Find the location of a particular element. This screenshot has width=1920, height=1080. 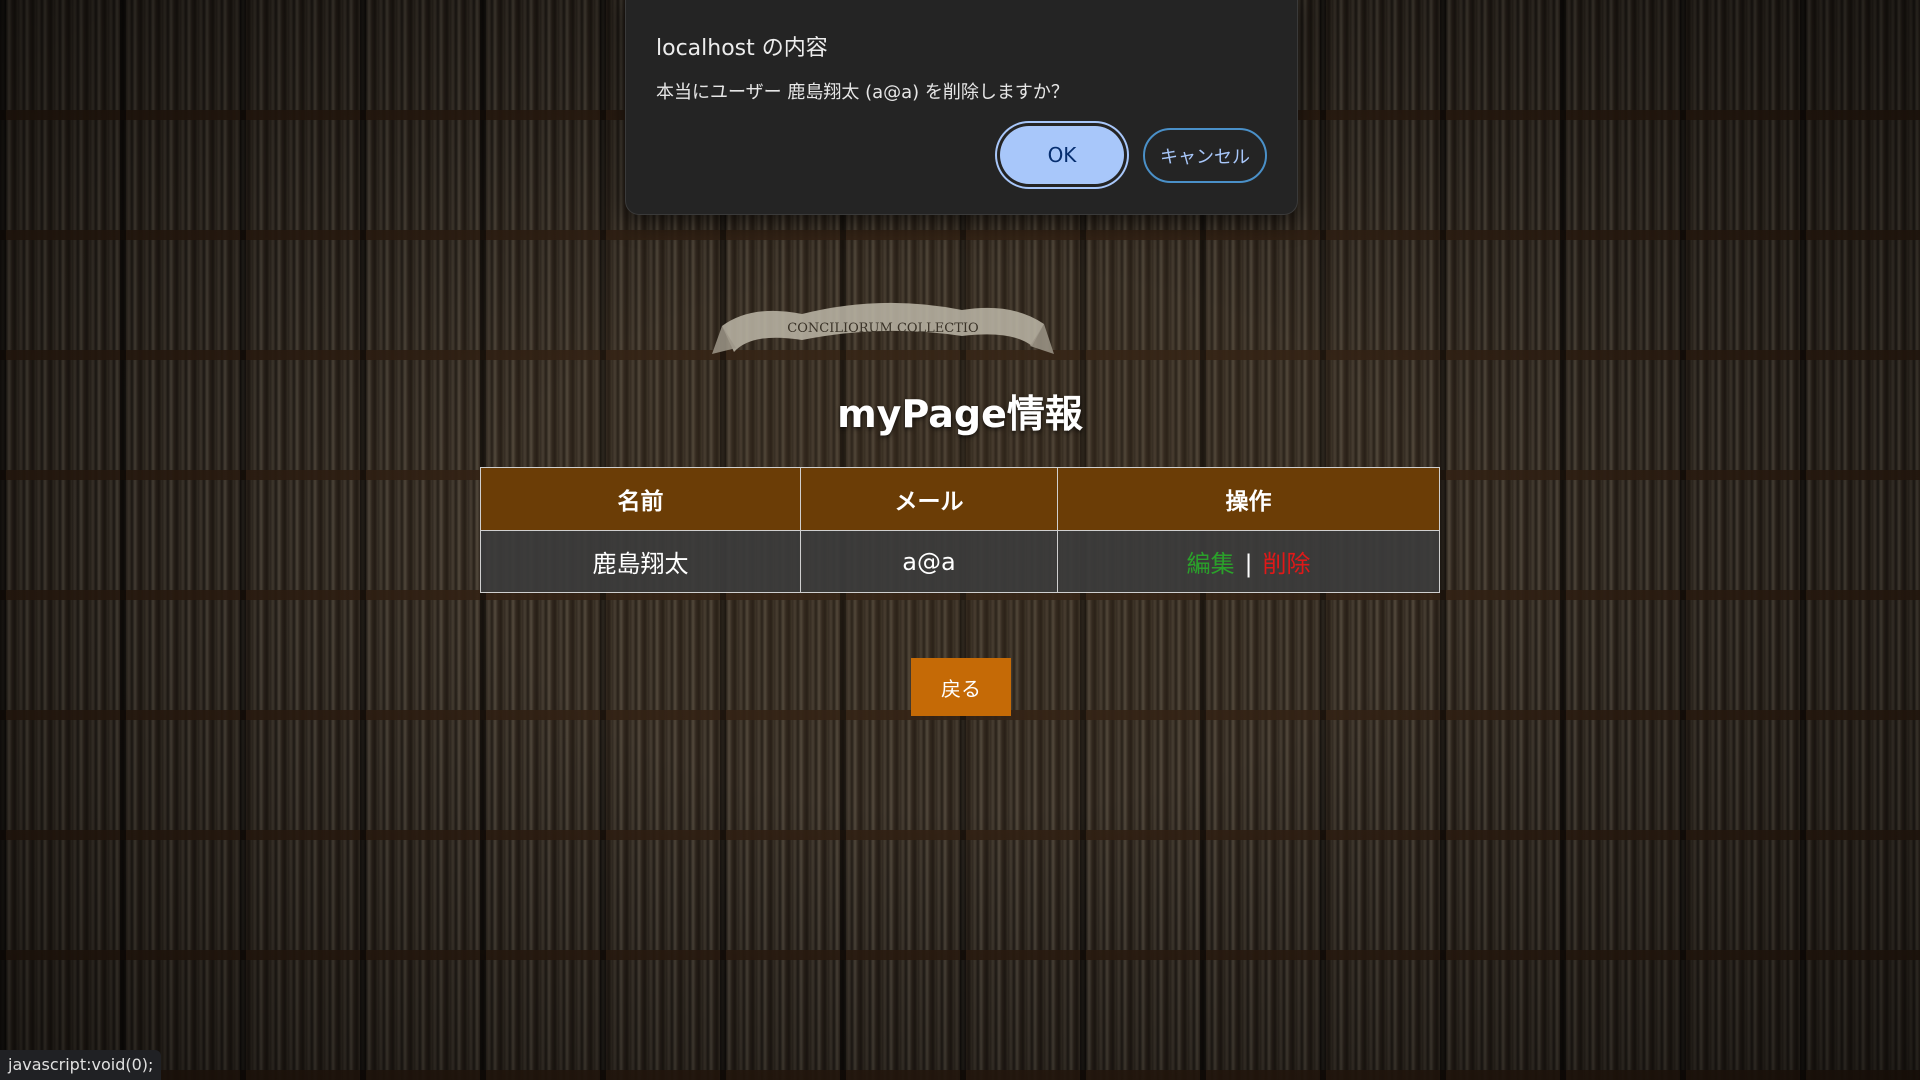

ok-button: OK is located at coordinates (1062, 155).